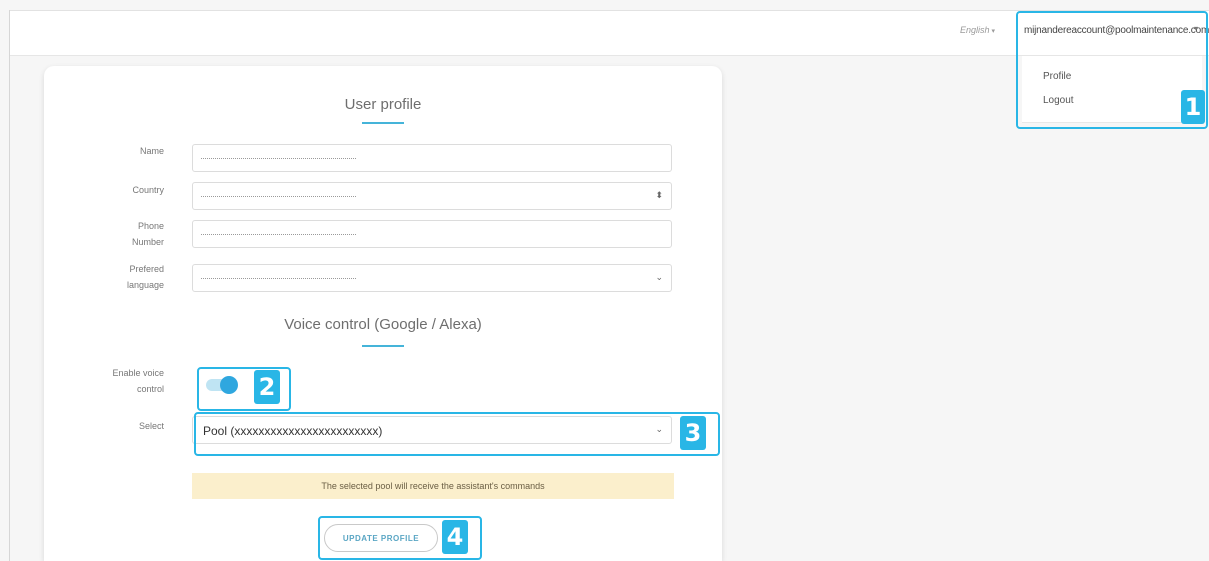  Describe the element at coordinates (1112, 70) in the screenshot. I see `highlight-account-menu` at that location.